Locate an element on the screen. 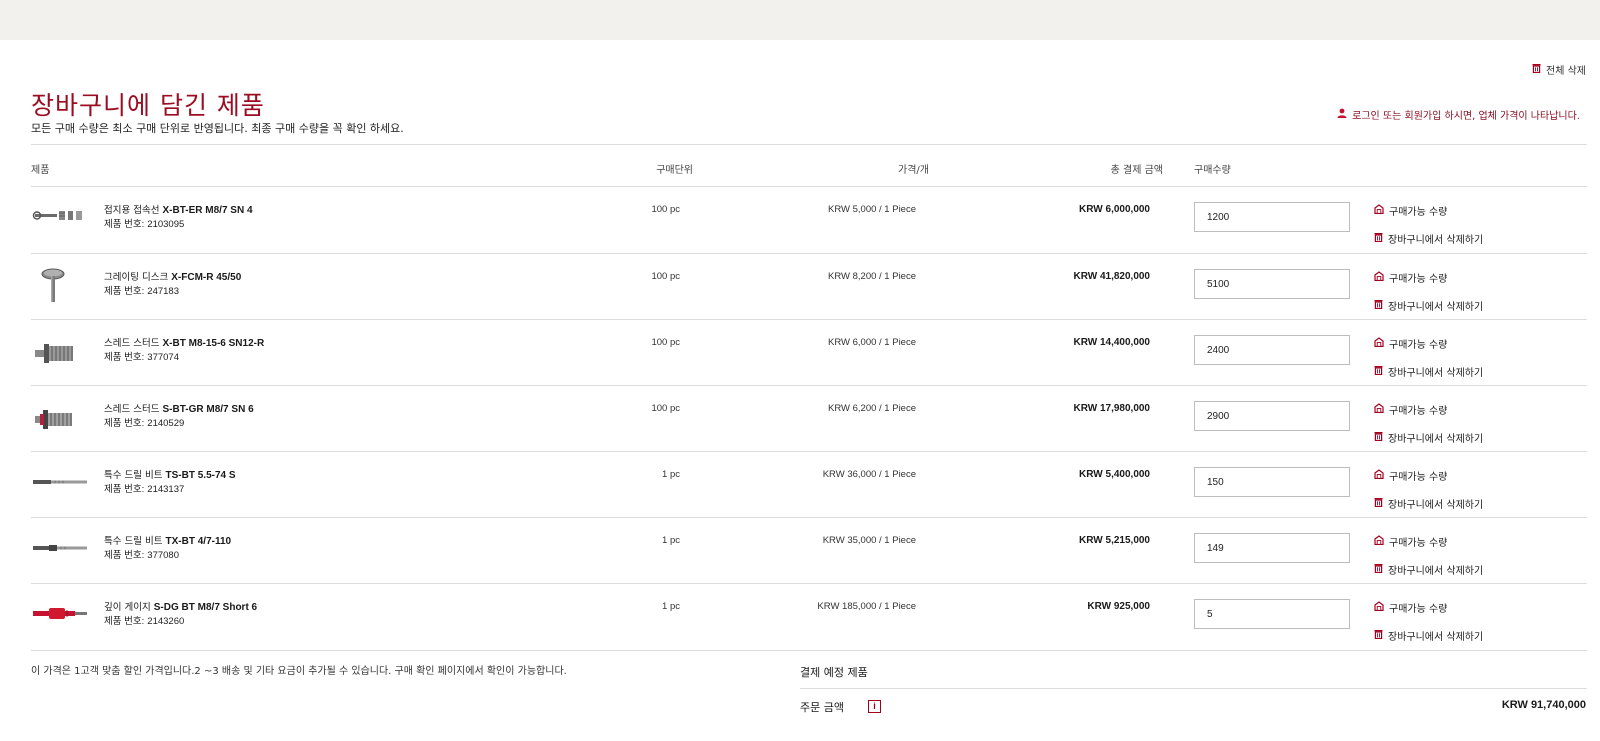 The image size is (1600, 741). column-header-total: 총 결제 금액 is located at coordinates (1136, 170).